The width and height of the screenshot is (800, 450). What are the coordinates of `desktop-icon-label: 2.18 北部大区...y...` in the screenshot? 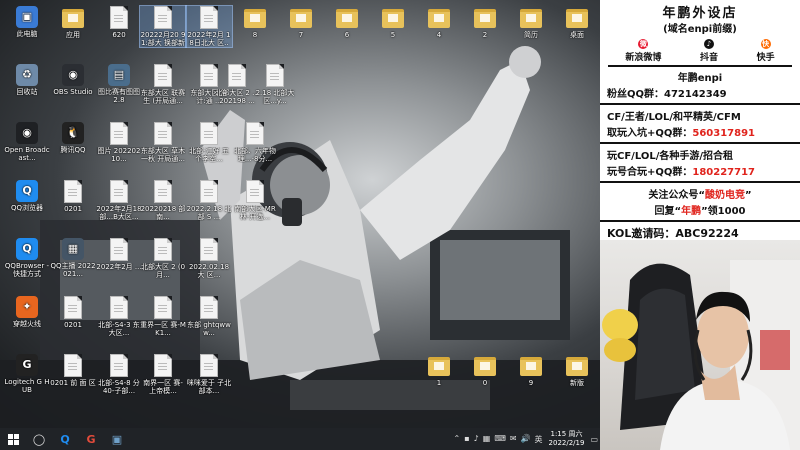 It's located at (275, 97).